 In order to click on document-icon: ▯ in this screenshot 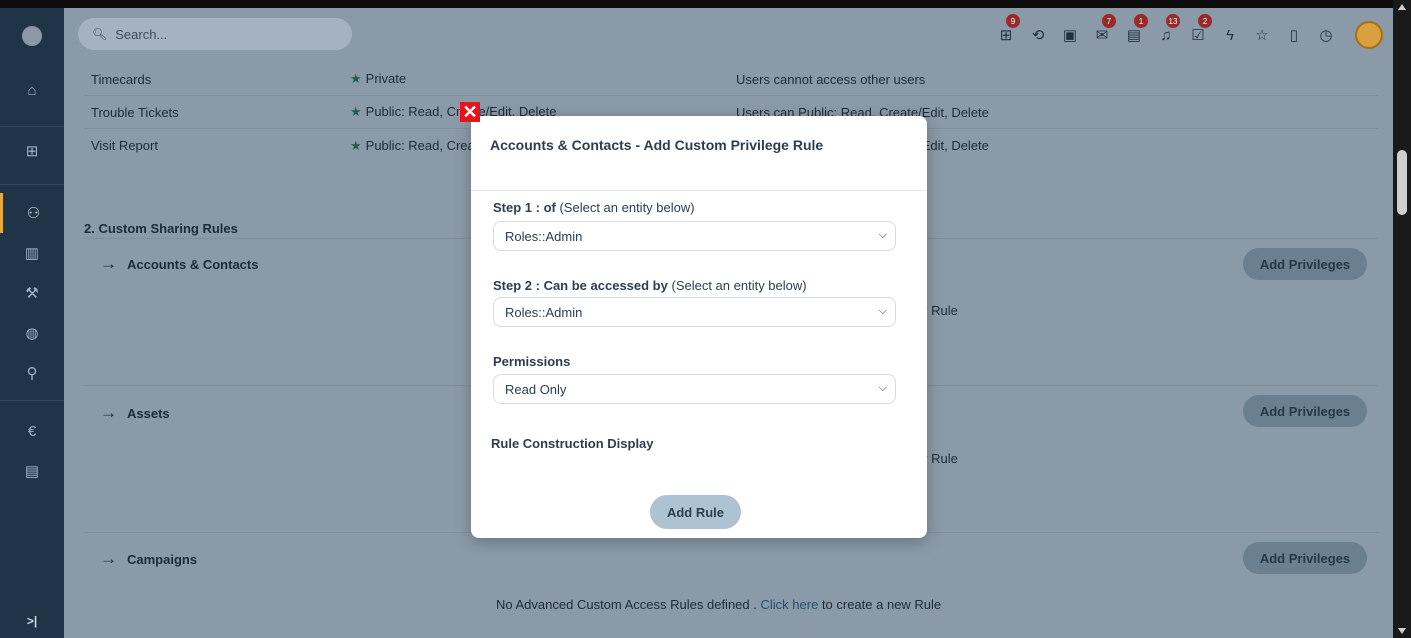, I will do `click(1294, 35)`.